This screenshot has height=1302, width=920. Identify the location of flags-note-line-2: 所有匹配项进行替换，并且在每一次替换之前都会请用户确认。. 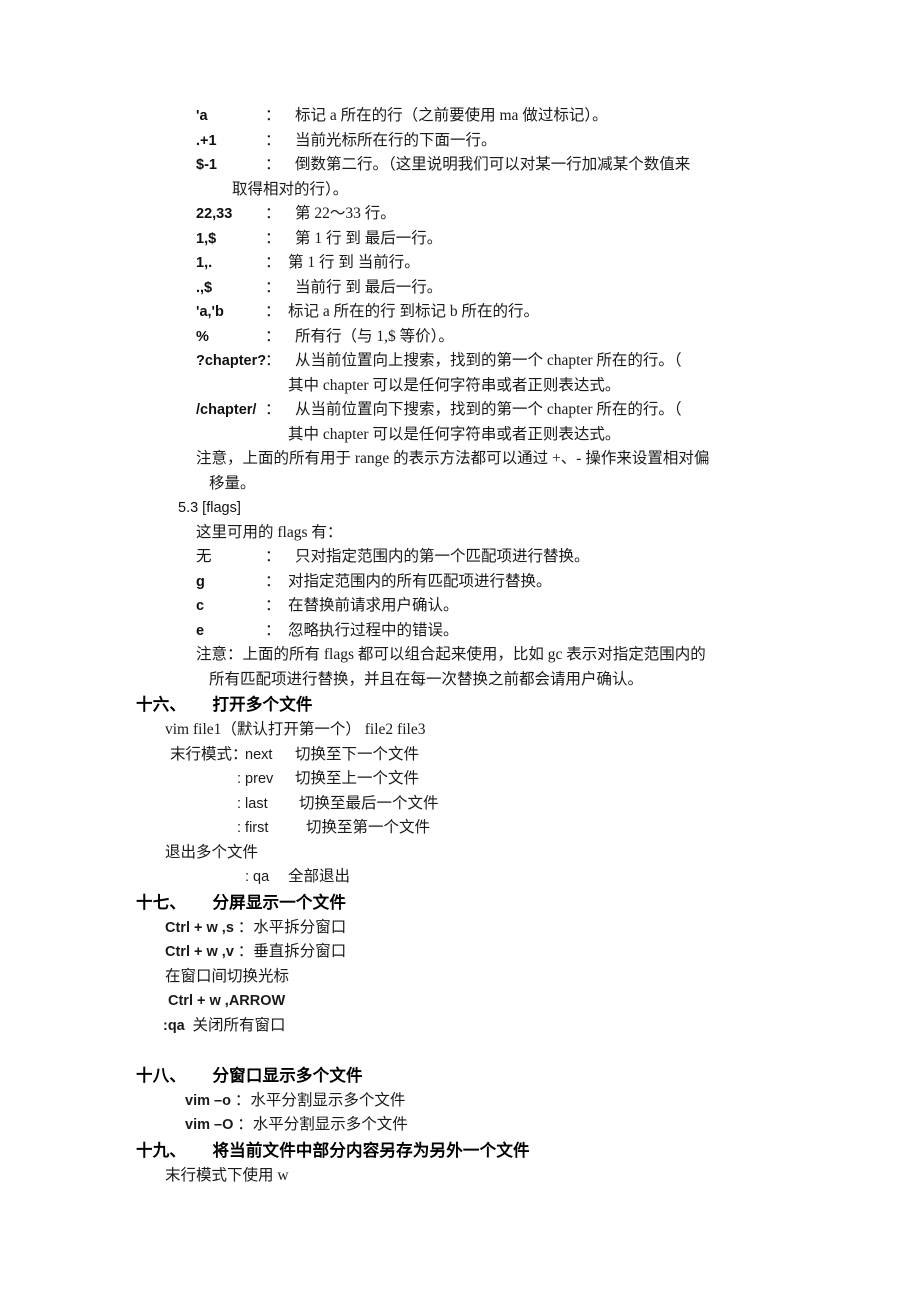
(426, 679).